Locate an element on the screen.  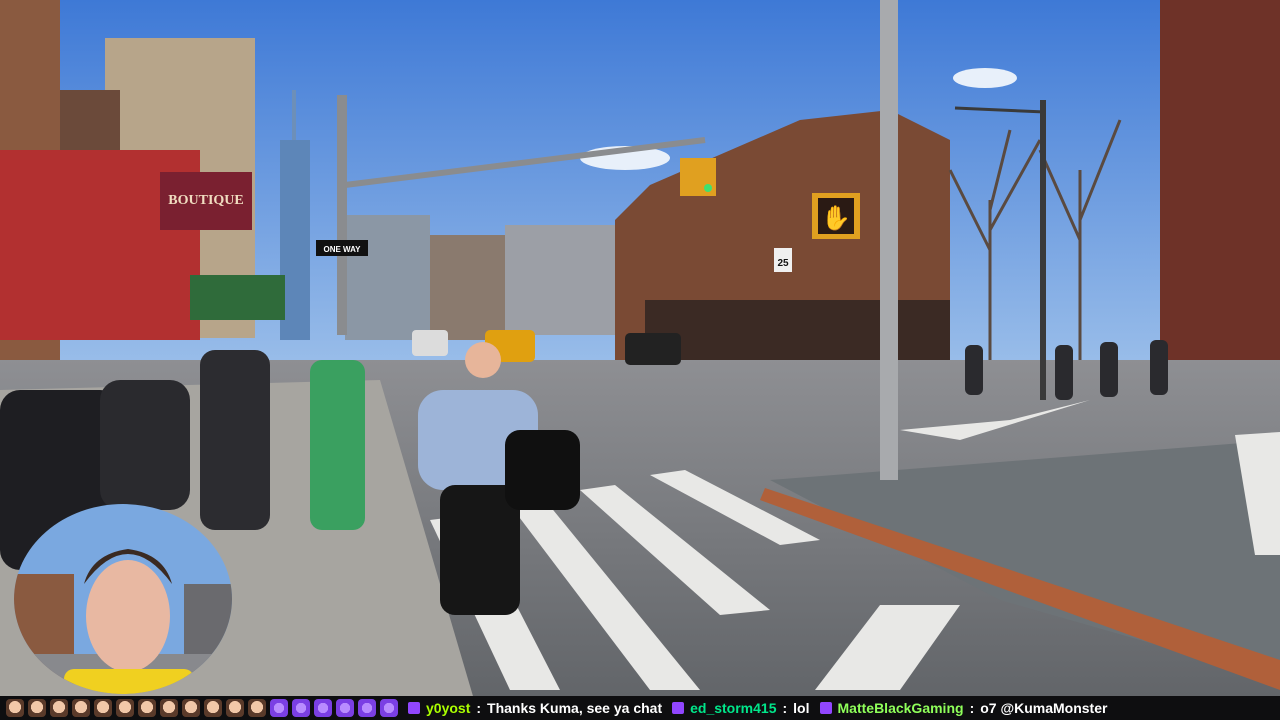
chat-username: ed_storm415 is located at coordinates (733, 708).